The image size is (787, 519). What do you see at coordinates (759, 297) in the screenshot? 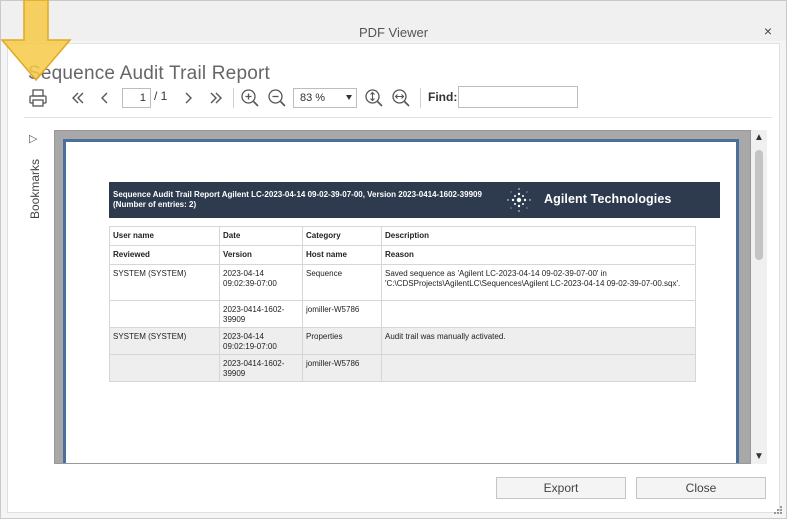
I see `vertical-scrollbar: ▲ ▼` at bounding box center [759, 297].